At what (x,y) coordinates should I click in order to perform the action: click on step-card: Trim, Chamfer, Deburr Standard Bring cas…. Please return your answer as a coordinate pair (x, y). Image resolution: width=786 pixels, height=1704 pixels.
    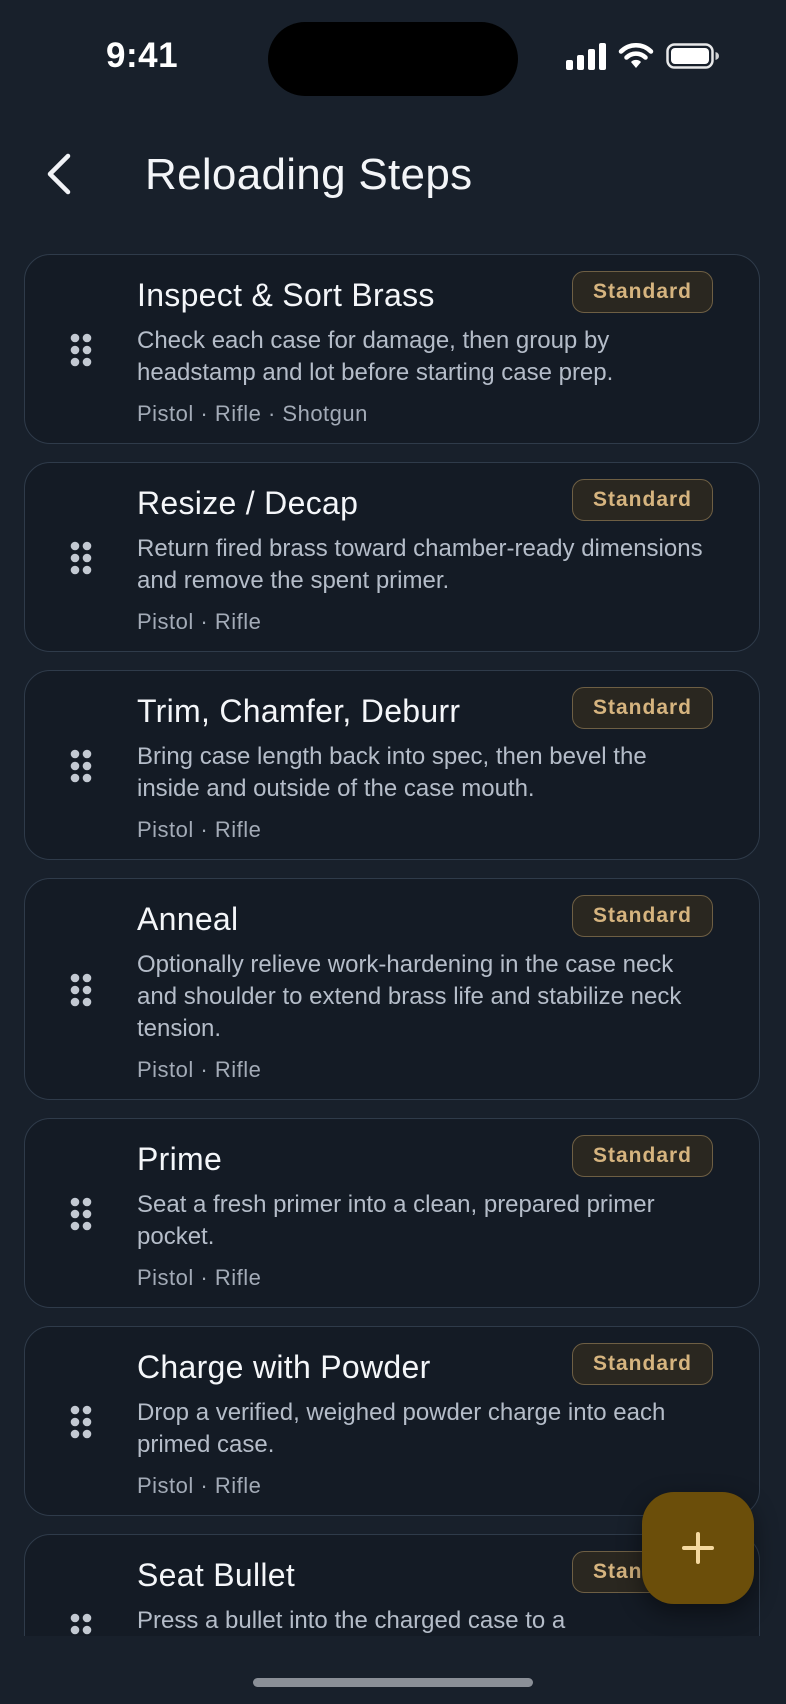
    Looking at the image, I should click on (392, 765).